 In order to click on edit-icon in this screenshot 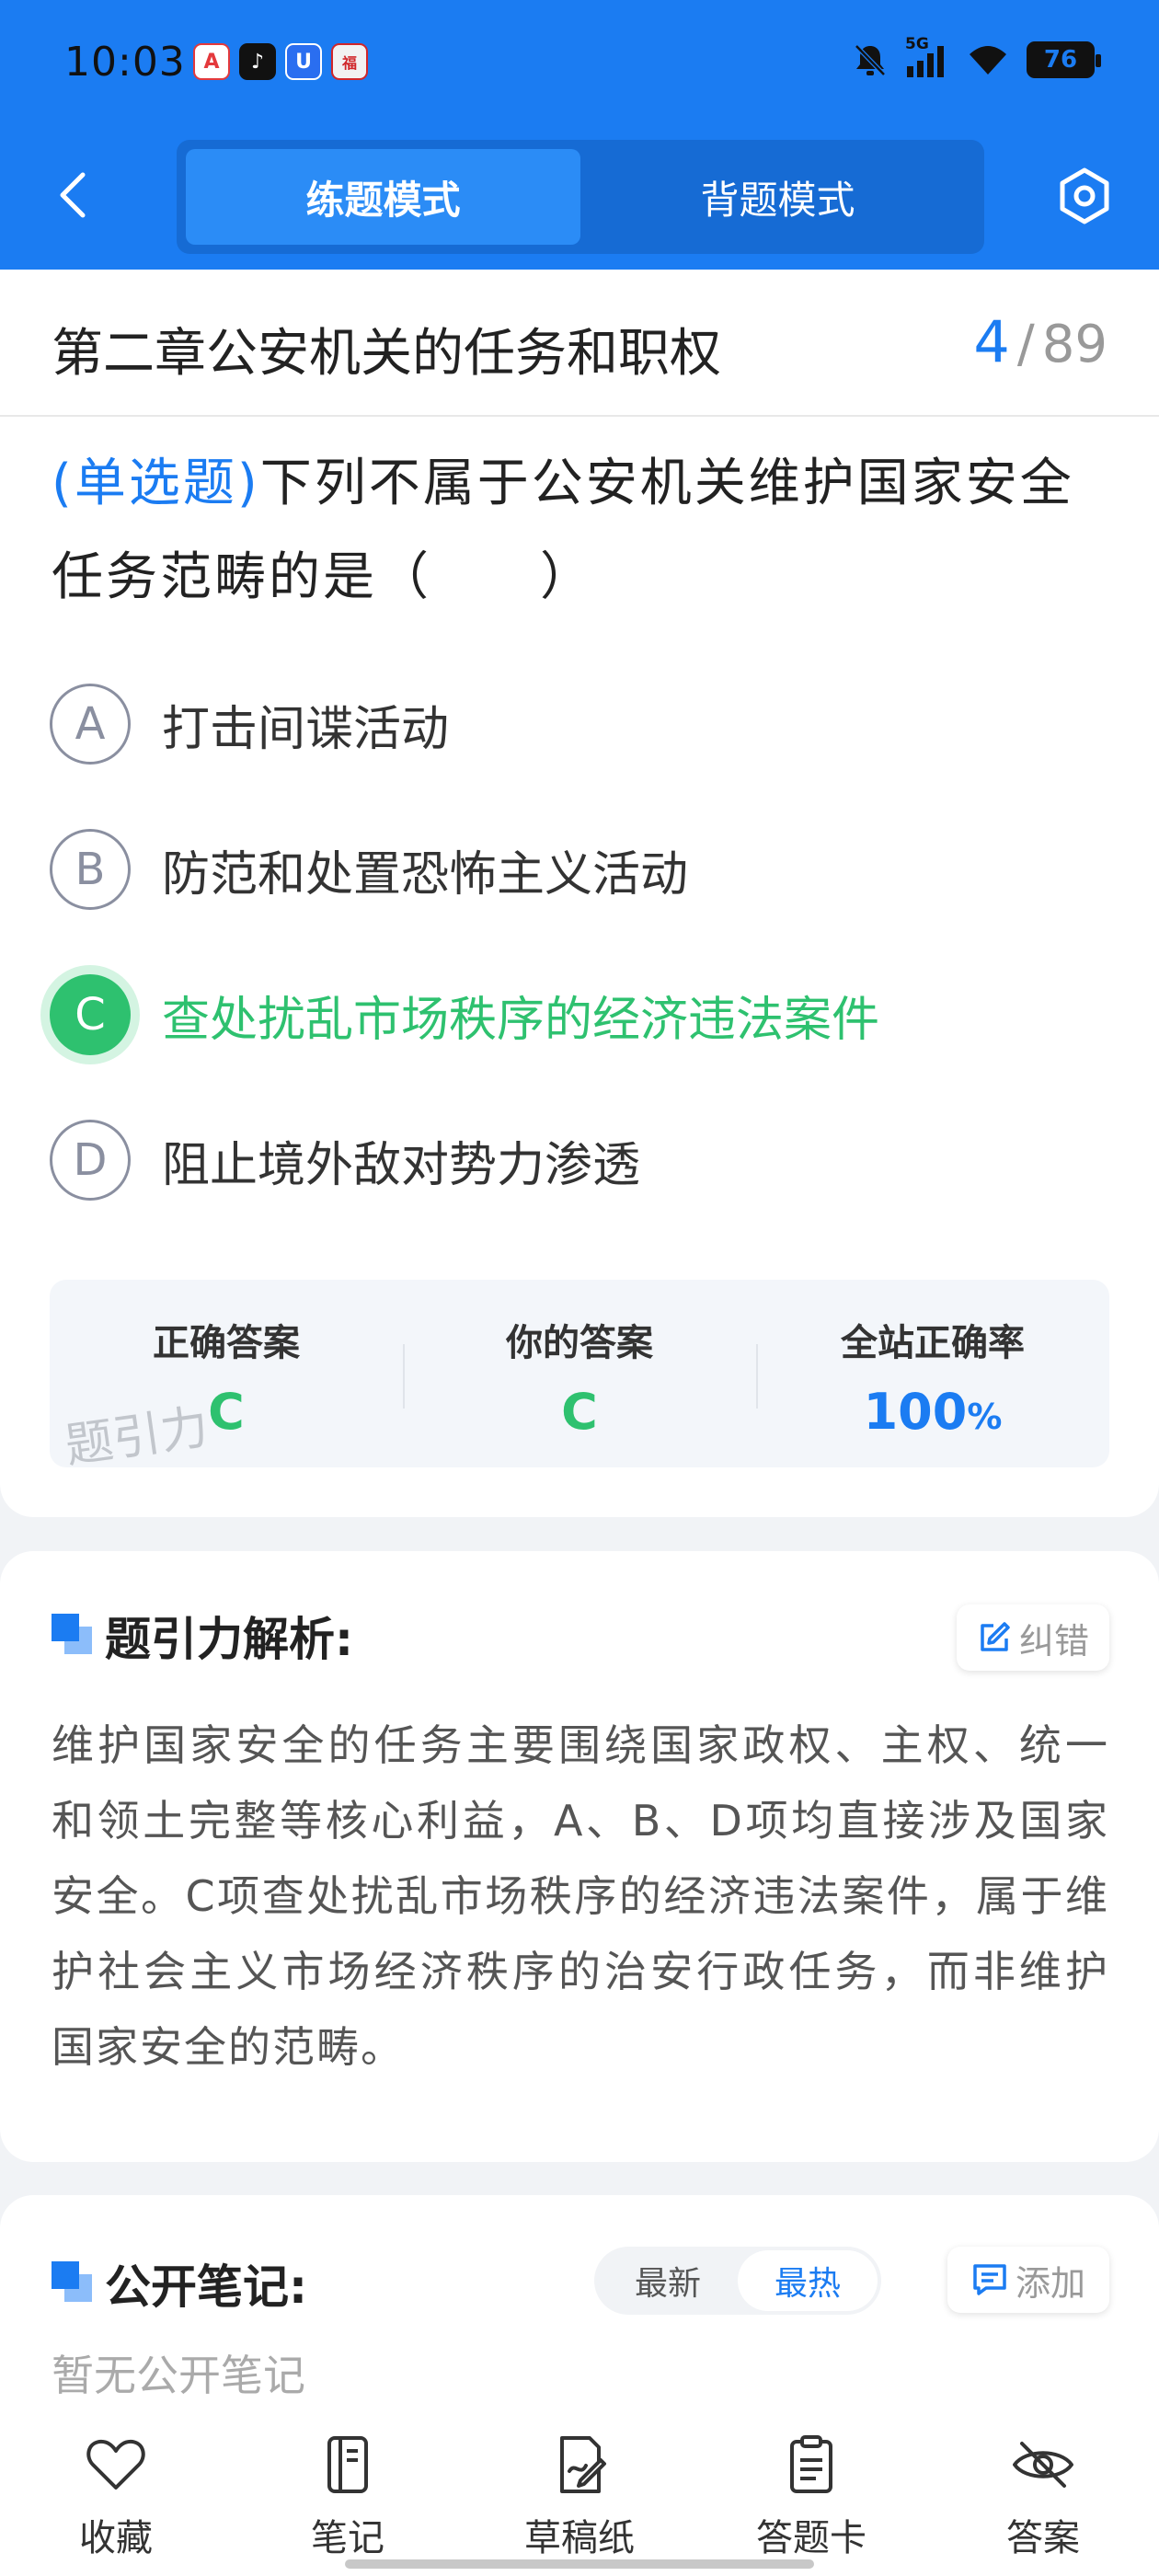, I will do `click(995, 1636)`.